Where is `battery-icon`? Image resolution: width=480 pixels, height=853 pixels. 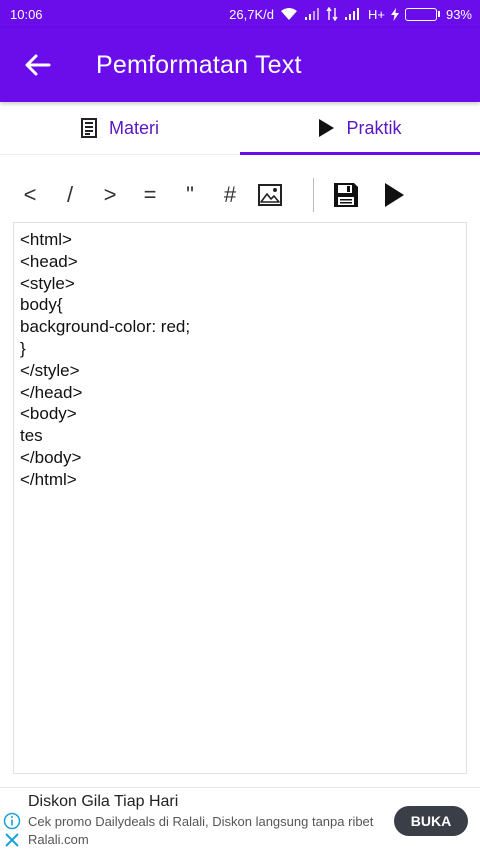
battery-icon is located at coordinates (422, 14).